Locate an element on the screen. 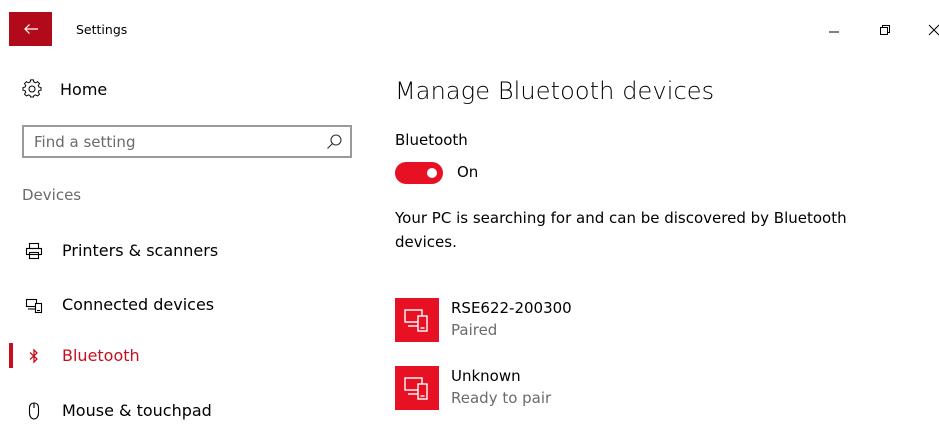 This screenshot has height=426, width=939. page-title: Manage Bluetooth devices is located at coordinates (555, 91).